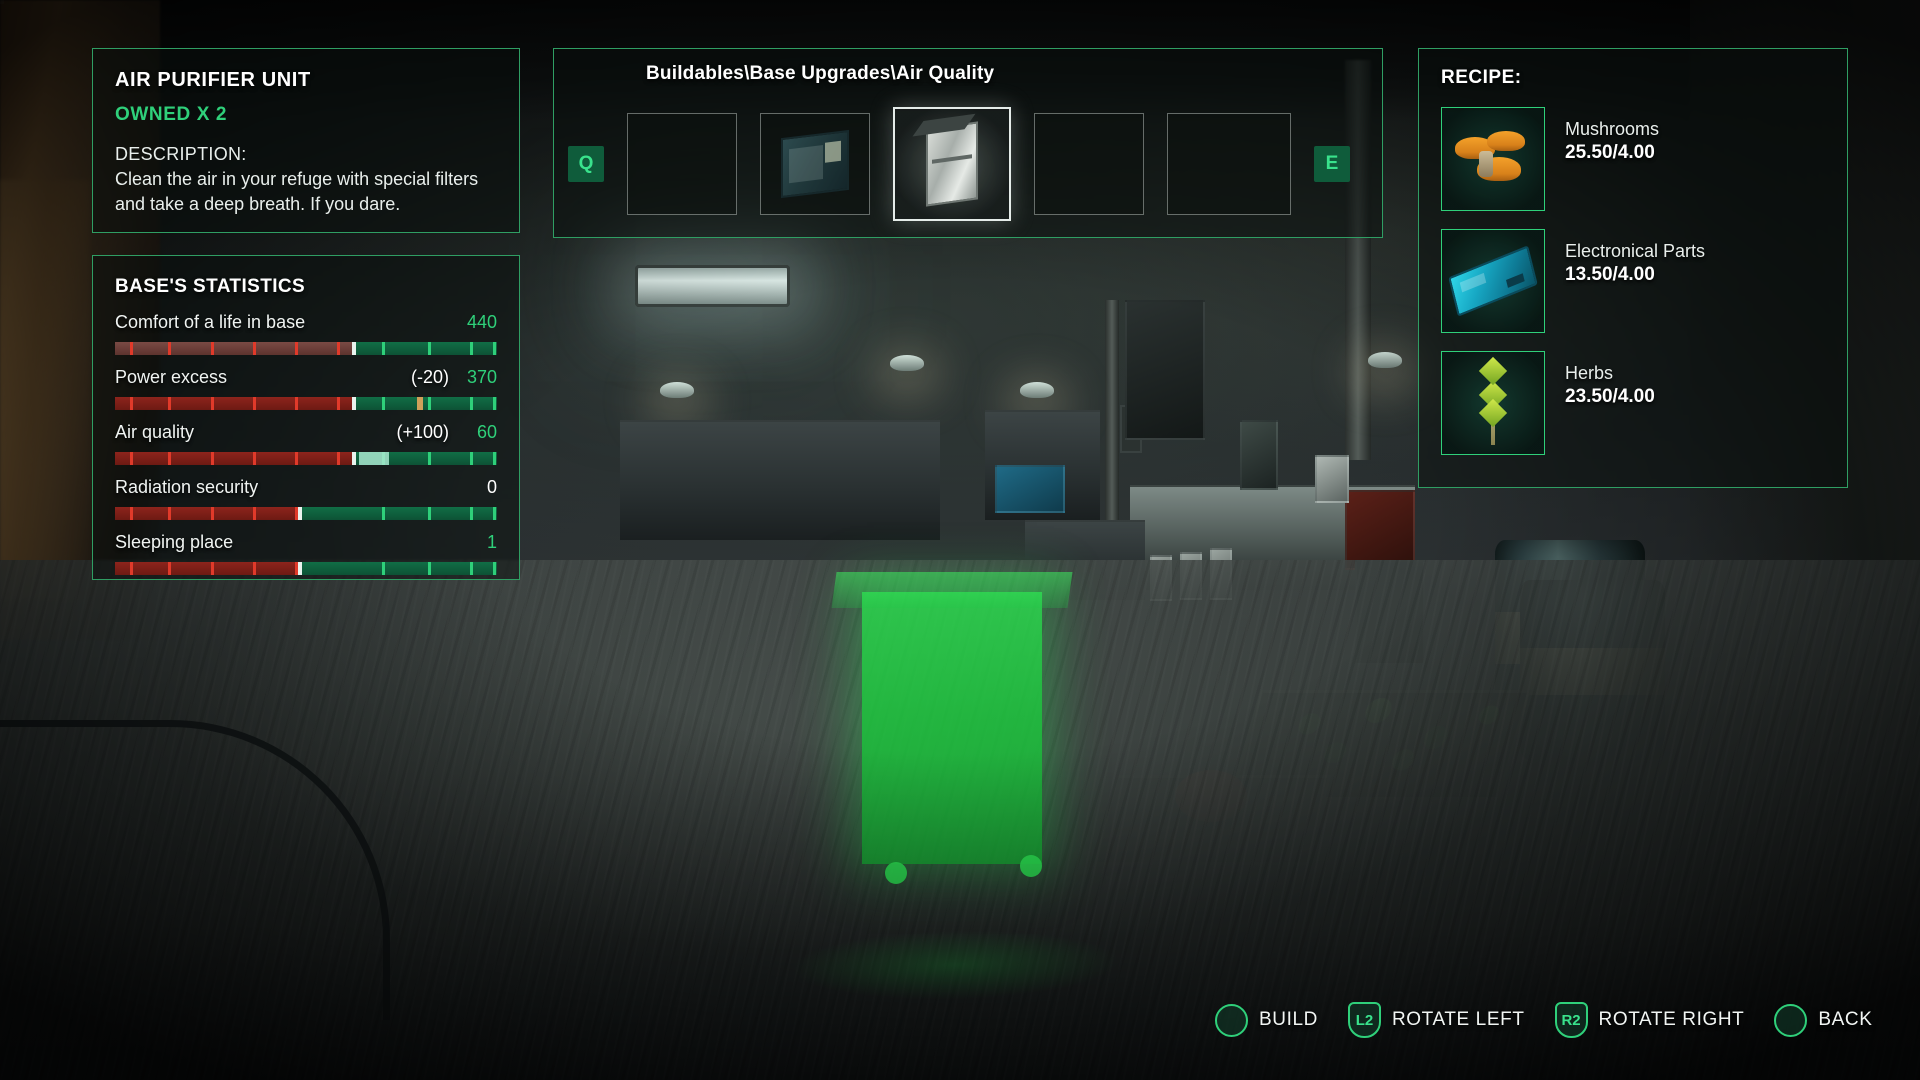 The image size is (1920, 1080). What do you see at coordinates (952, 164) in the screenshot?
I see `slot-air-purifier-unit` at bounding box center [952, 164].